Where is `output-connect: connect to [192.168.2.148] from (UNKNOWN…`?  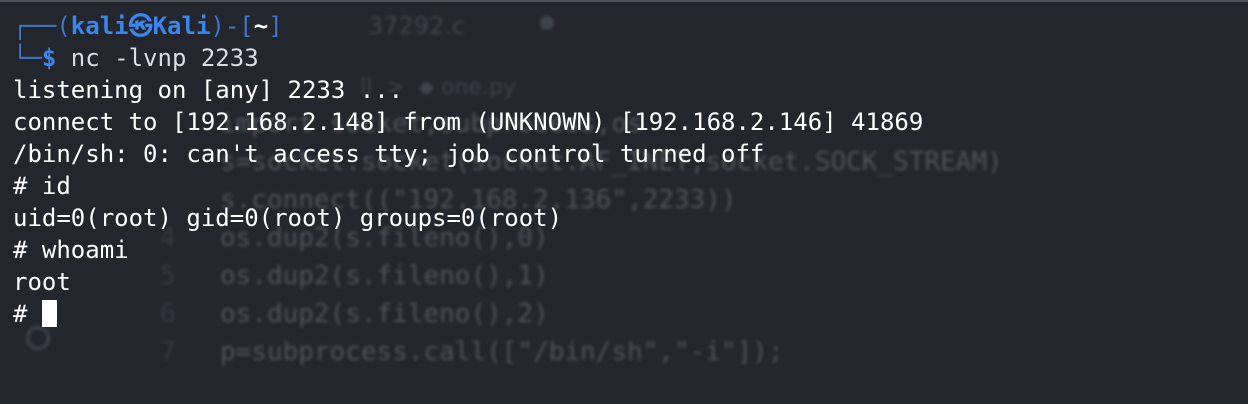
output-connect: connect to [192.168.2.148] from (UNKNOWN… is located at coordinates (468, 122).